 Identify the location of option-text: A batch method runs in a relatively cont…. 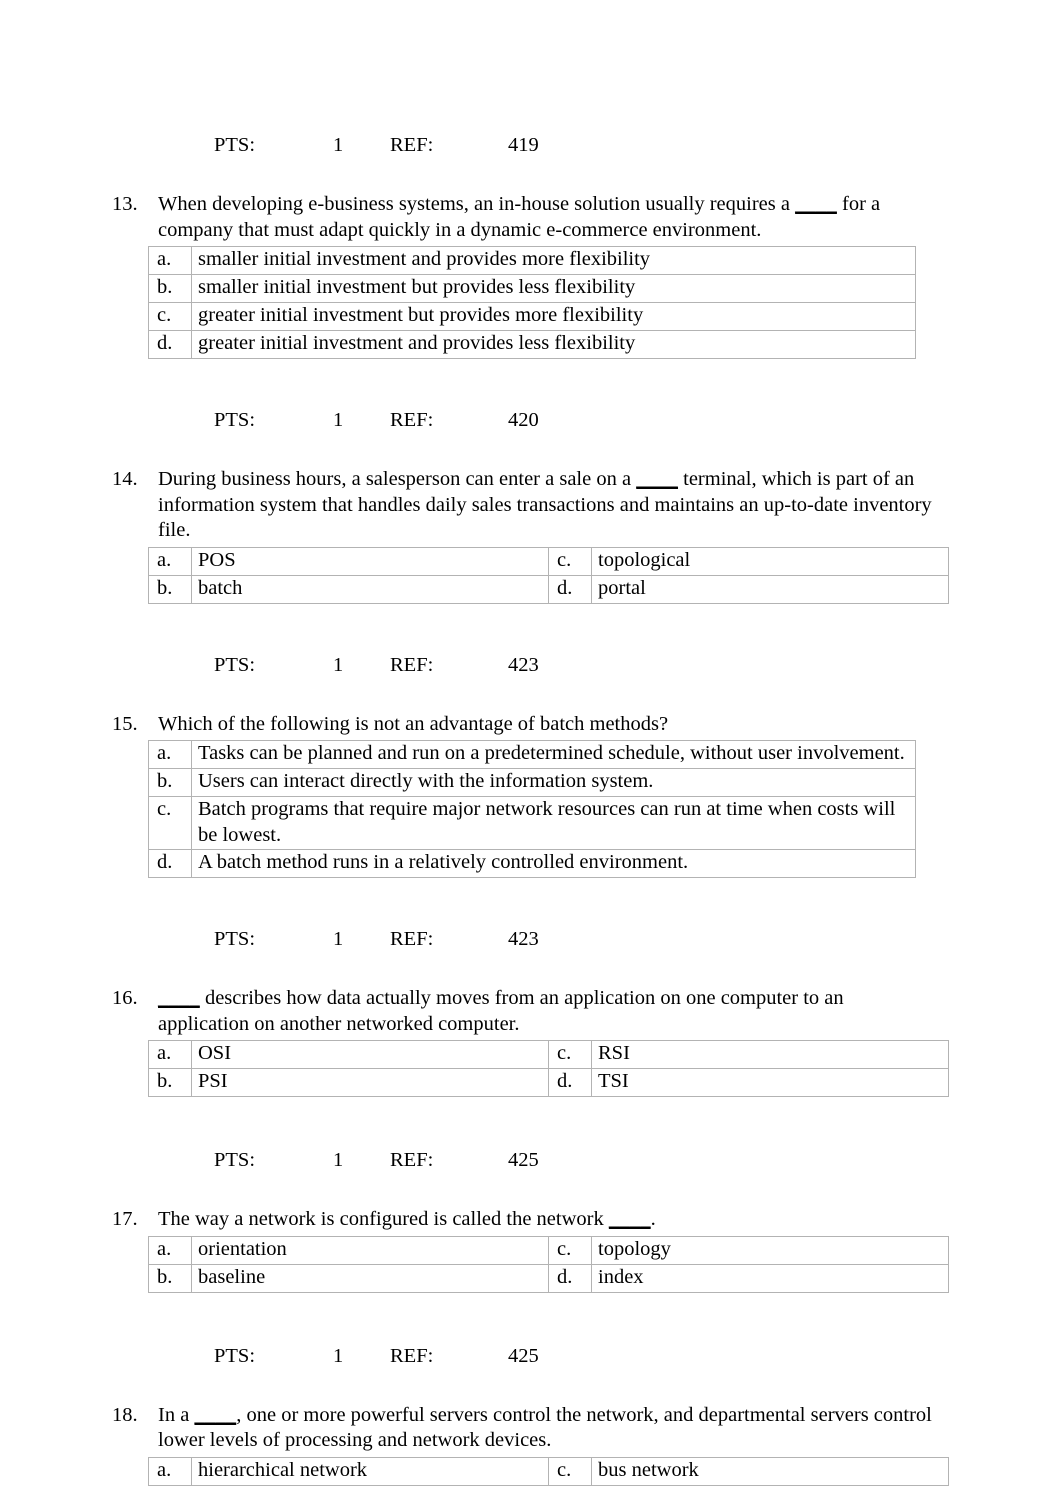
(553, 863).